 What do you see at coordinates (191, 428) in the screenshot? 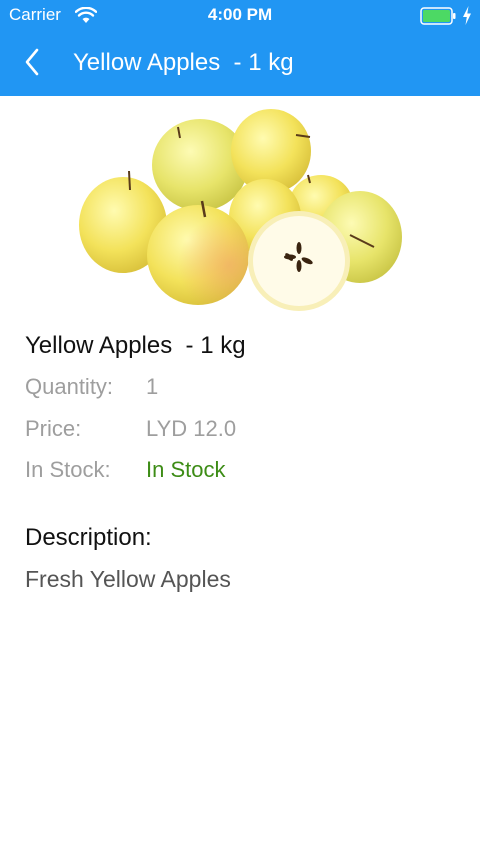
I see `price-value: LYD 12.0` at bounding box center [191, 428].